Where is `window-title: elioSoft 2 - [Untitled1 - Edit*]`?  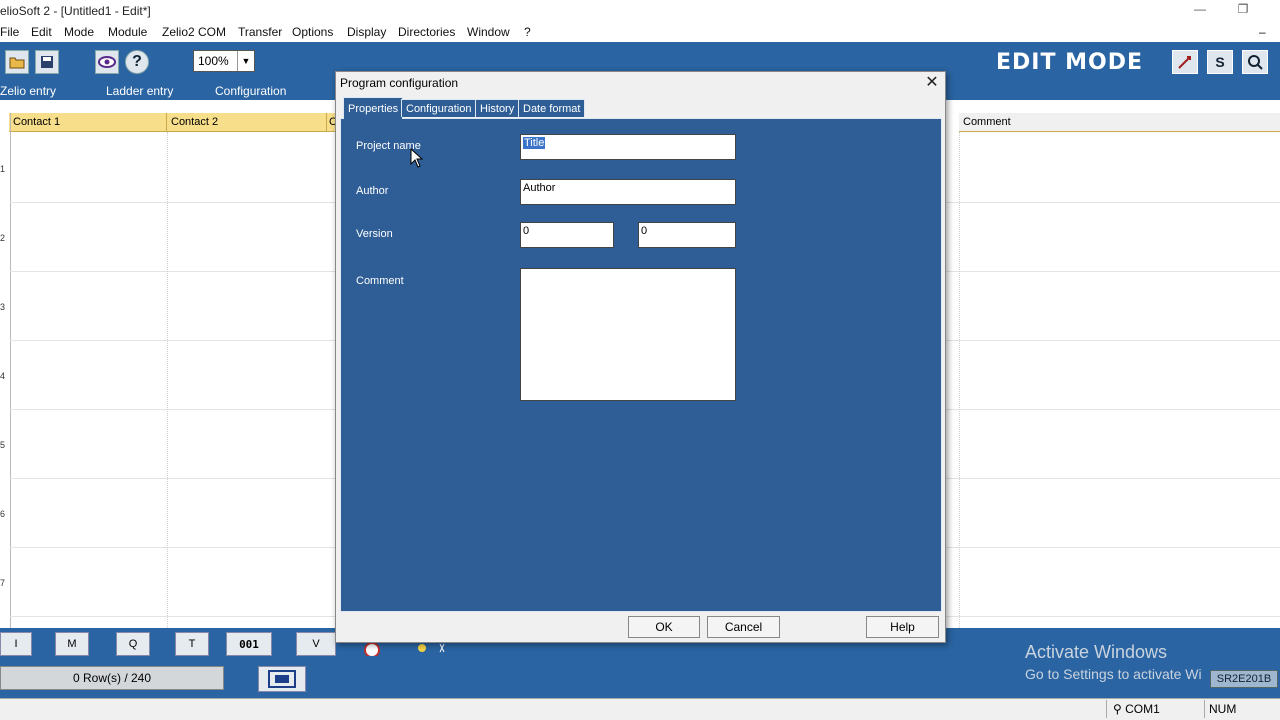
window-title: elioSoft 2 - [Untitled1 - Edit*] is located at coordinates (75, 11).